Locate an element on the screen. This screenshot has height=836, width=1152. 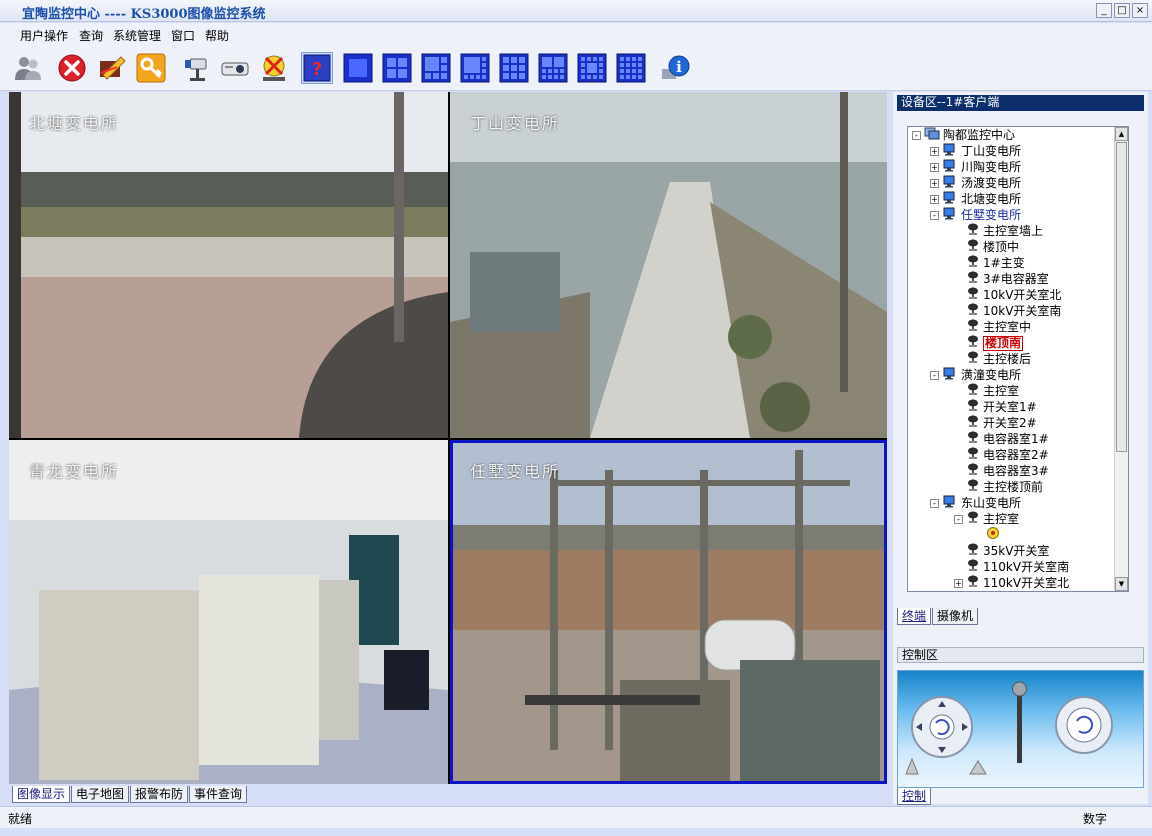
menu-user-ops: 用户操作 is located at coordinates (44, 35).